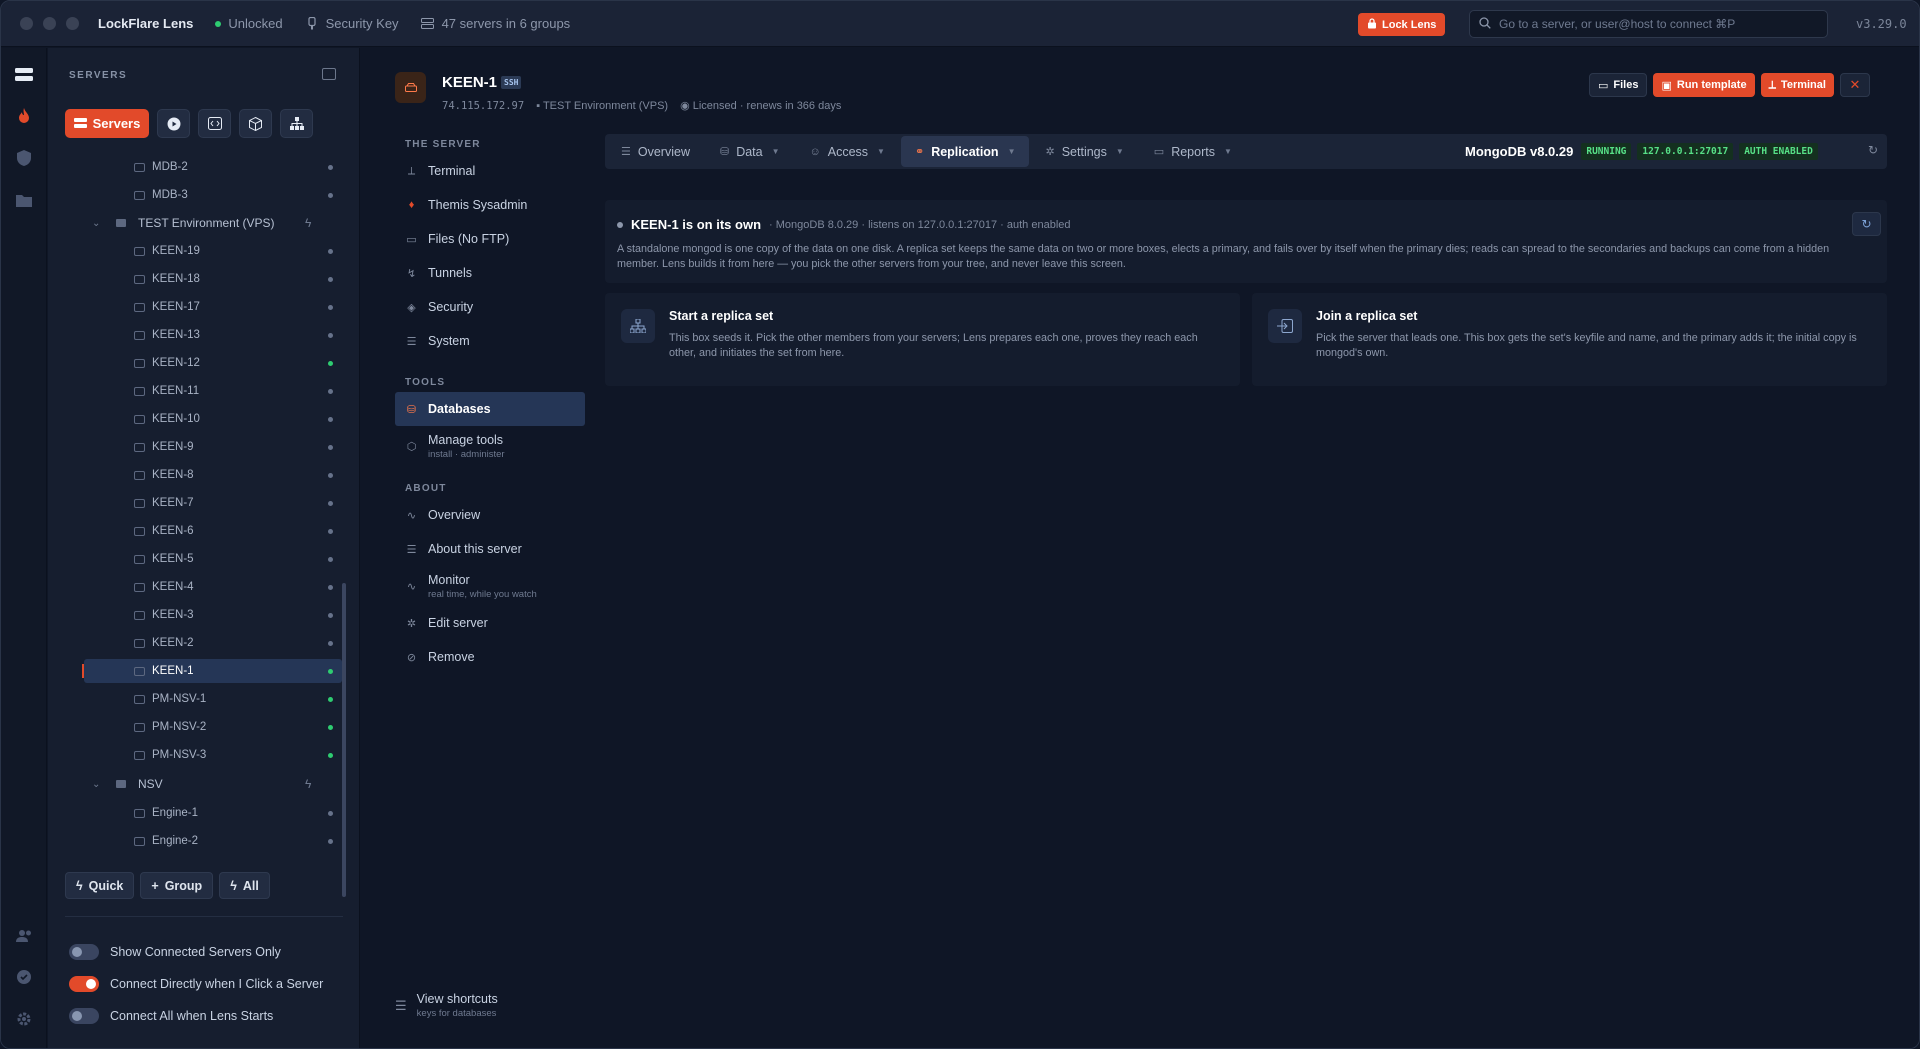 This screenshot has width=1920, height=1049. Describe the element at coordinates (198, 279) in the screenshot. I see `tree-server-item: KEEN-18` at that location.